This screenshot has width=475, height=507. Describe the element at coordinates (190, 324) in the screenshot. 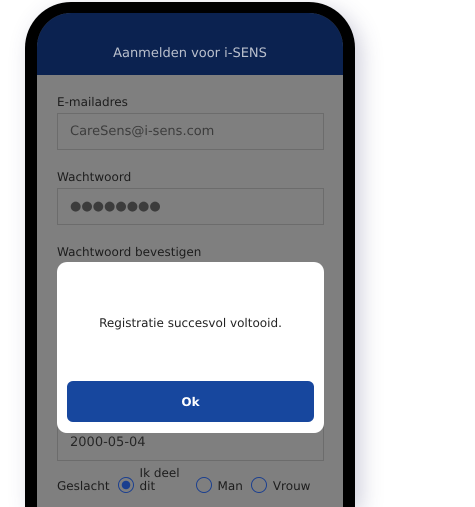

I see `dialog-message: Registratie succesvol voltooid.` at that location.